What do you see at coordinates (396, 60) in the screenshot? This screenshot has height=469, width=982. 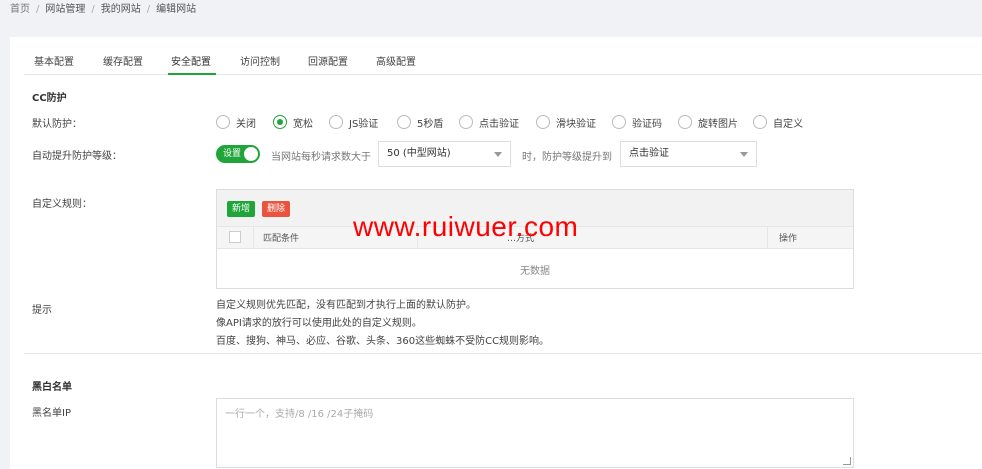 I see `tab-advanced: 高级配置` at bounding box center [396, 60].